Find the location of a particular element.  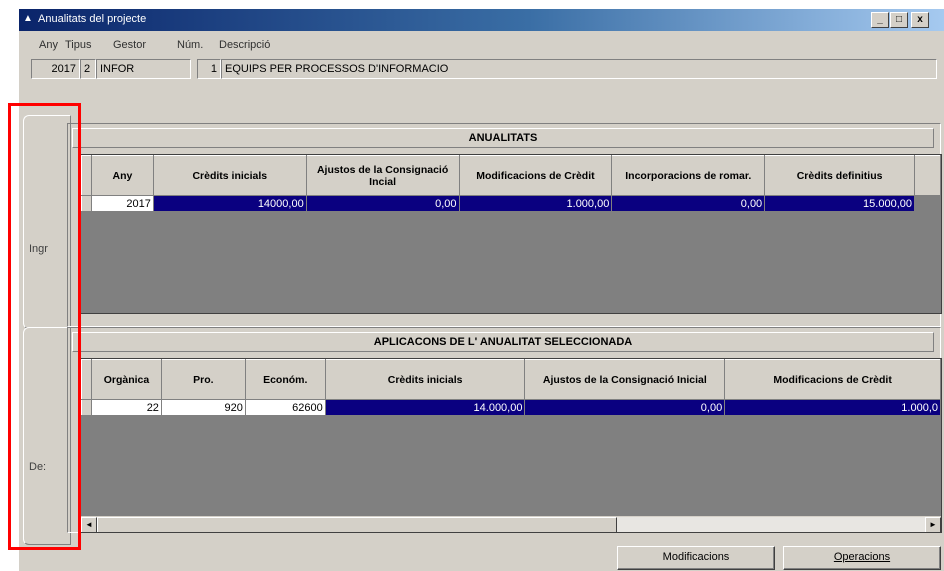

col-header-econom: Económ. is located at coordinates (285, 379).